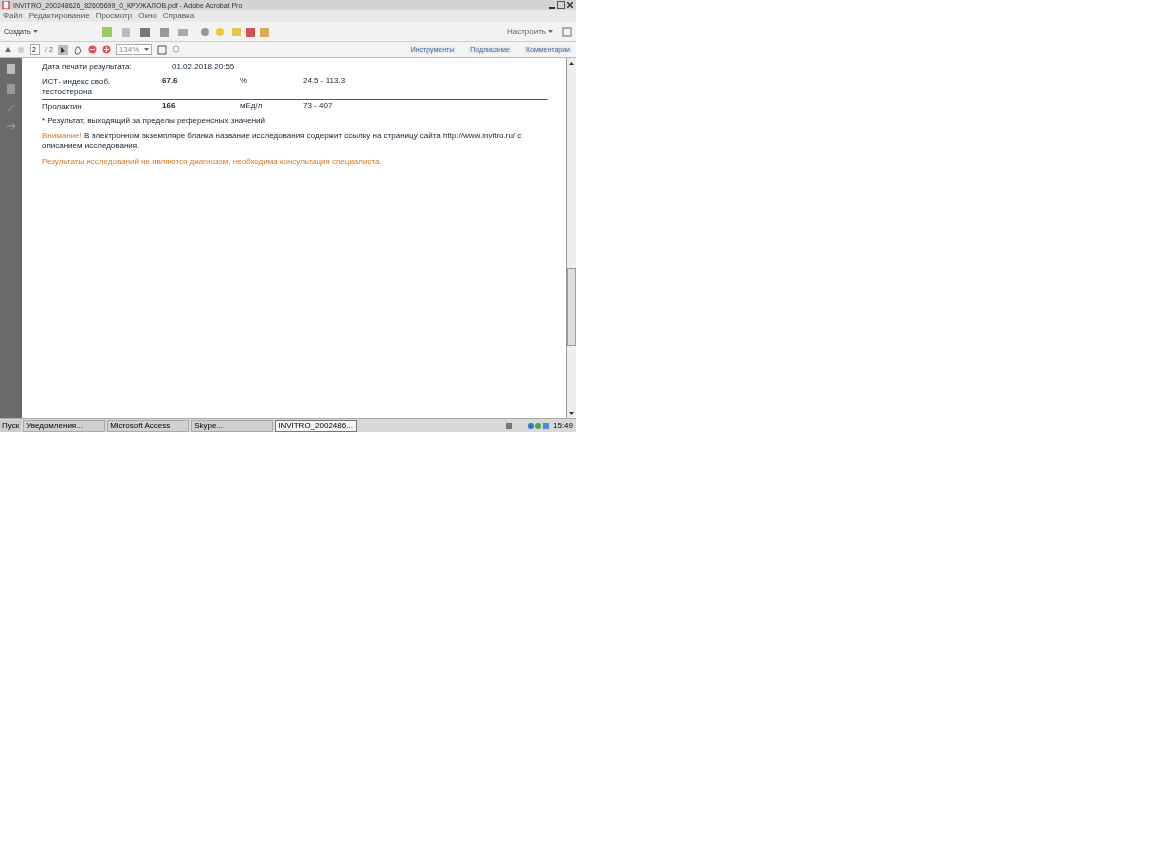  Describe the element at coordinates (571, 307) in the screenshot. I see `scroll-thumb` at that location.